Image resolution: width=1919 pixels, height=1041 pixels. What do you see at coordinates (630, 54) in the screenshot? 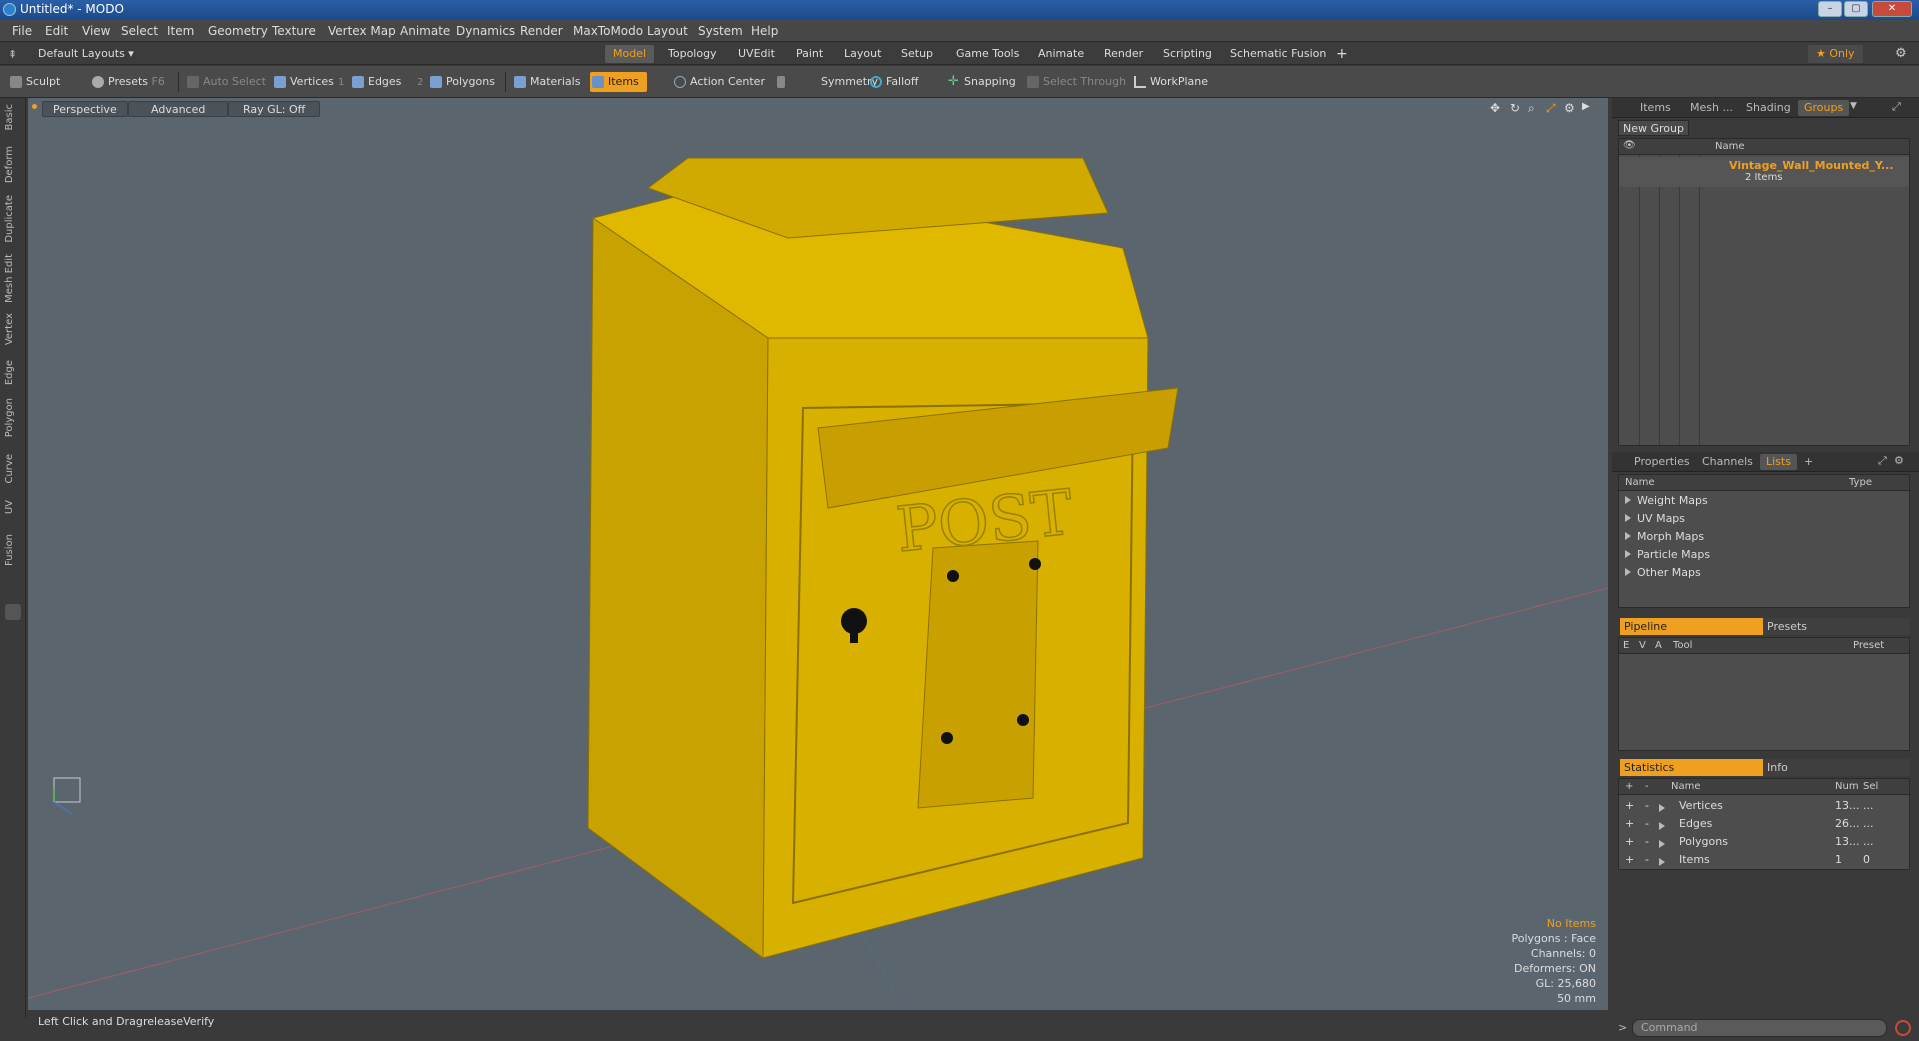
I see `tab-model: Model` at bounding box center [630, 54].